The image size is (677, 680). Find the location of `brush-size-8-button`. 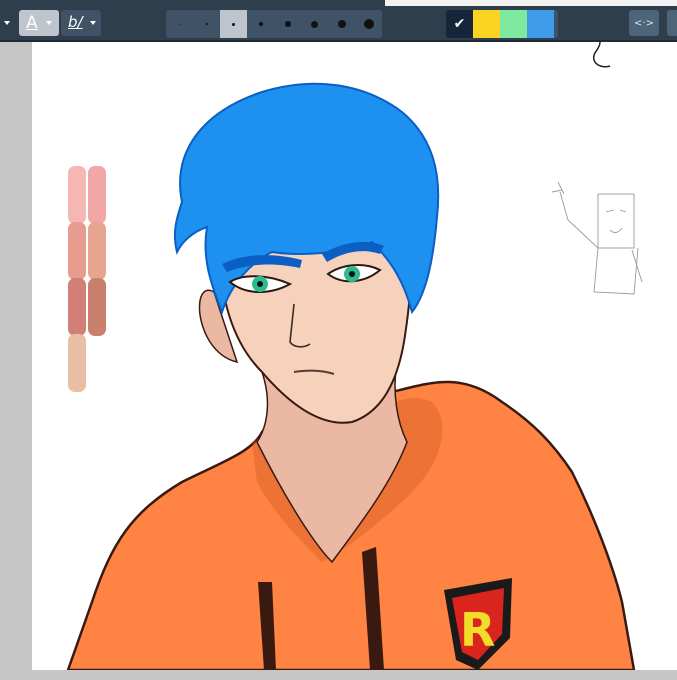

brush-size-8-button is located at coordinates (368, 24).